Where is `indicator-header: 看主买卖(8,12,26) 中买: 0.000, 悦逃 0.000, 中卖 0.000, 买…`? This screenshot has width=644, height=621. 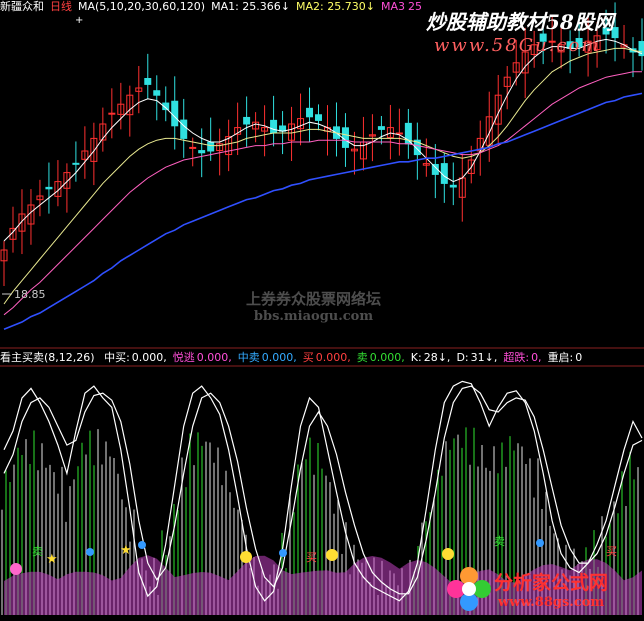
indicator-header: 看主买卖(8,12,26) 中买: 0.000, 悦逃 0.000, 中卖 0.000, 买… is located at coordinates (297, 358).